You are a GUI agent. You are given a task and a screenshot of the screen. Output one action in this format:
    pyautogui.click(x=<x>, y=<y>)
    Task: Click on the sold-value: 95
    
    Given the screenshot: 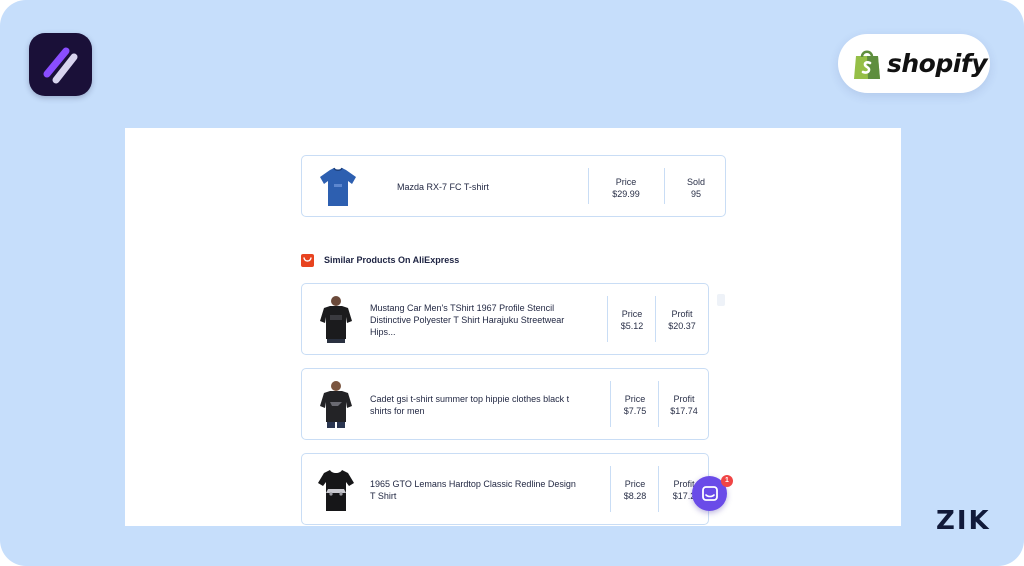 What is the action you would take?
    pyautogui.click(x=695, y=194)
    